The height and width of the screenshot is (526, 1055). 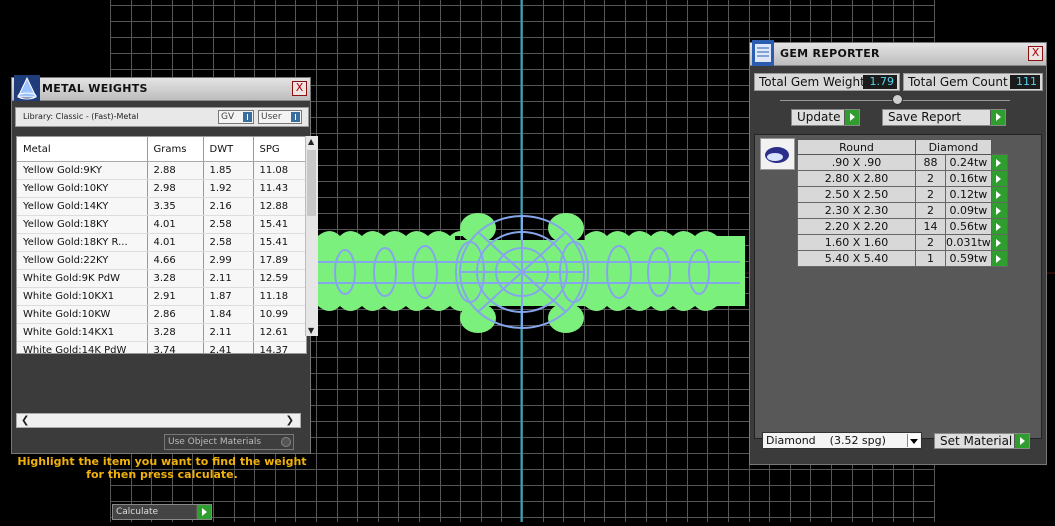 What do you see at coordinates (311, 183) in the screenshot?
I see `vertical-scroll-thumb` at bounding box center [311, 183].